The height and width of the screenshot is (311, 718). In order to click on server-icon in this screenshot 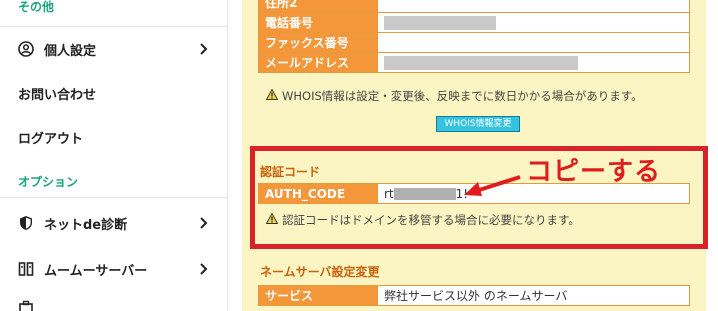, I will do `click(26, 269)`.